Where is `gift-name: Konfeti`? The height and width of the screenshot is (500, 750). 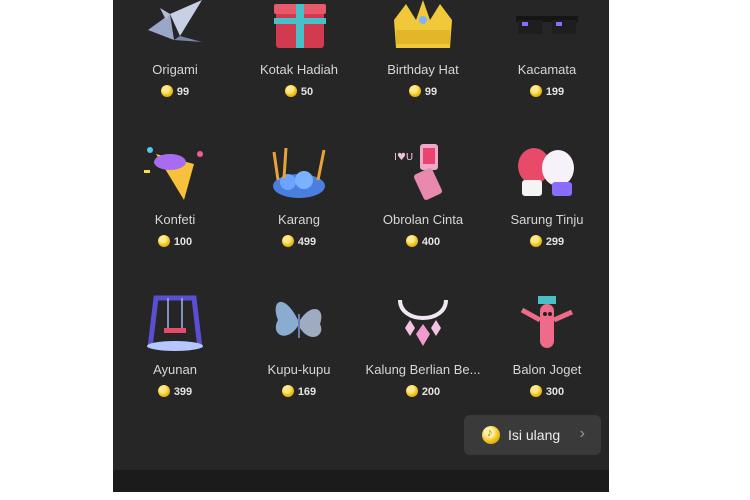
gift-name: Konfeti is located at coordinates (175, 219).